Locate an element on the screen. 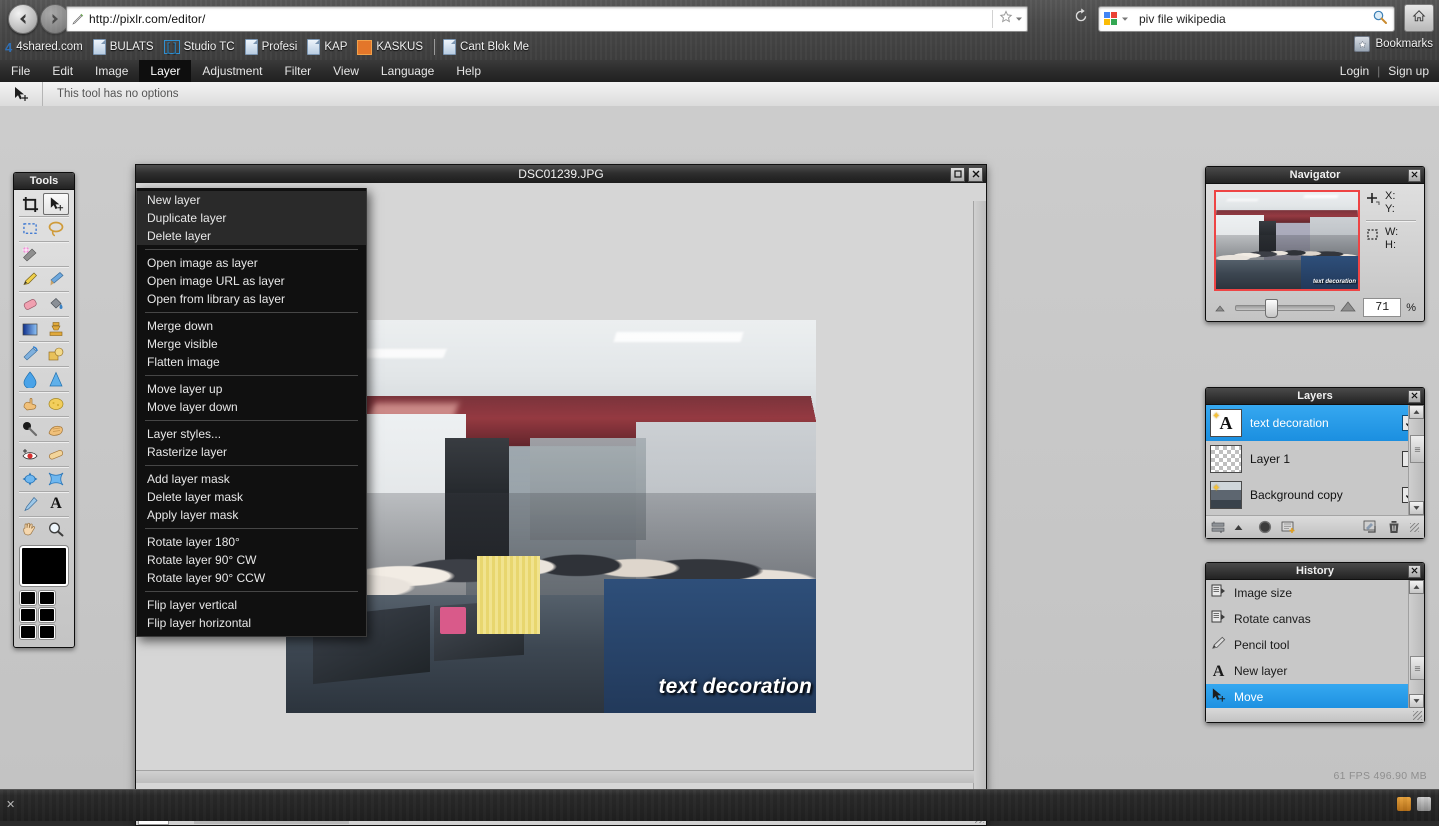 Image resolution: width=1439 pixels, height=826 pixels. menu-filter: Filter is located at coordinates (297, 71).